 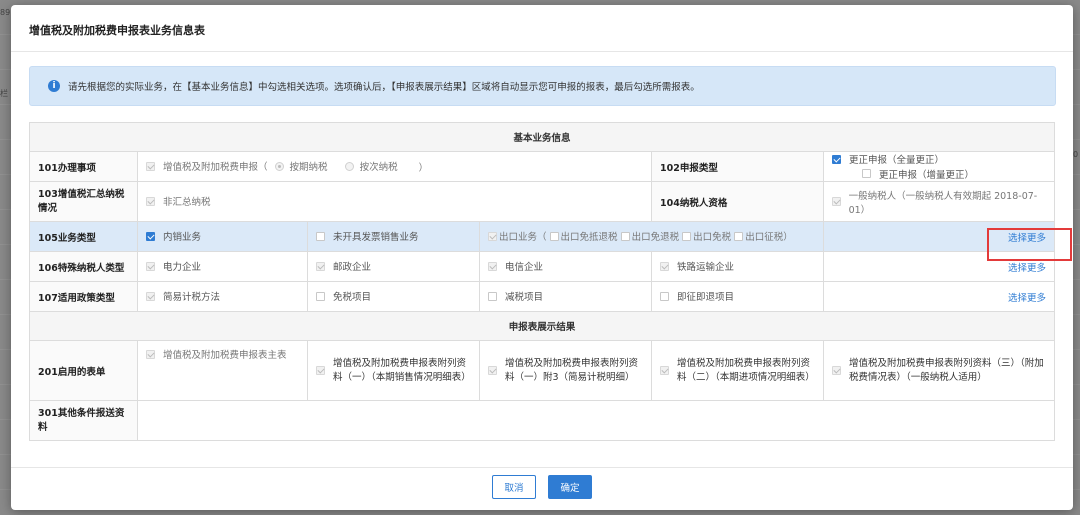 What do you see at coordinates (570, 487) in the screenshot?
I see `confirm-button: 确定` at bounding box center [570, 487].